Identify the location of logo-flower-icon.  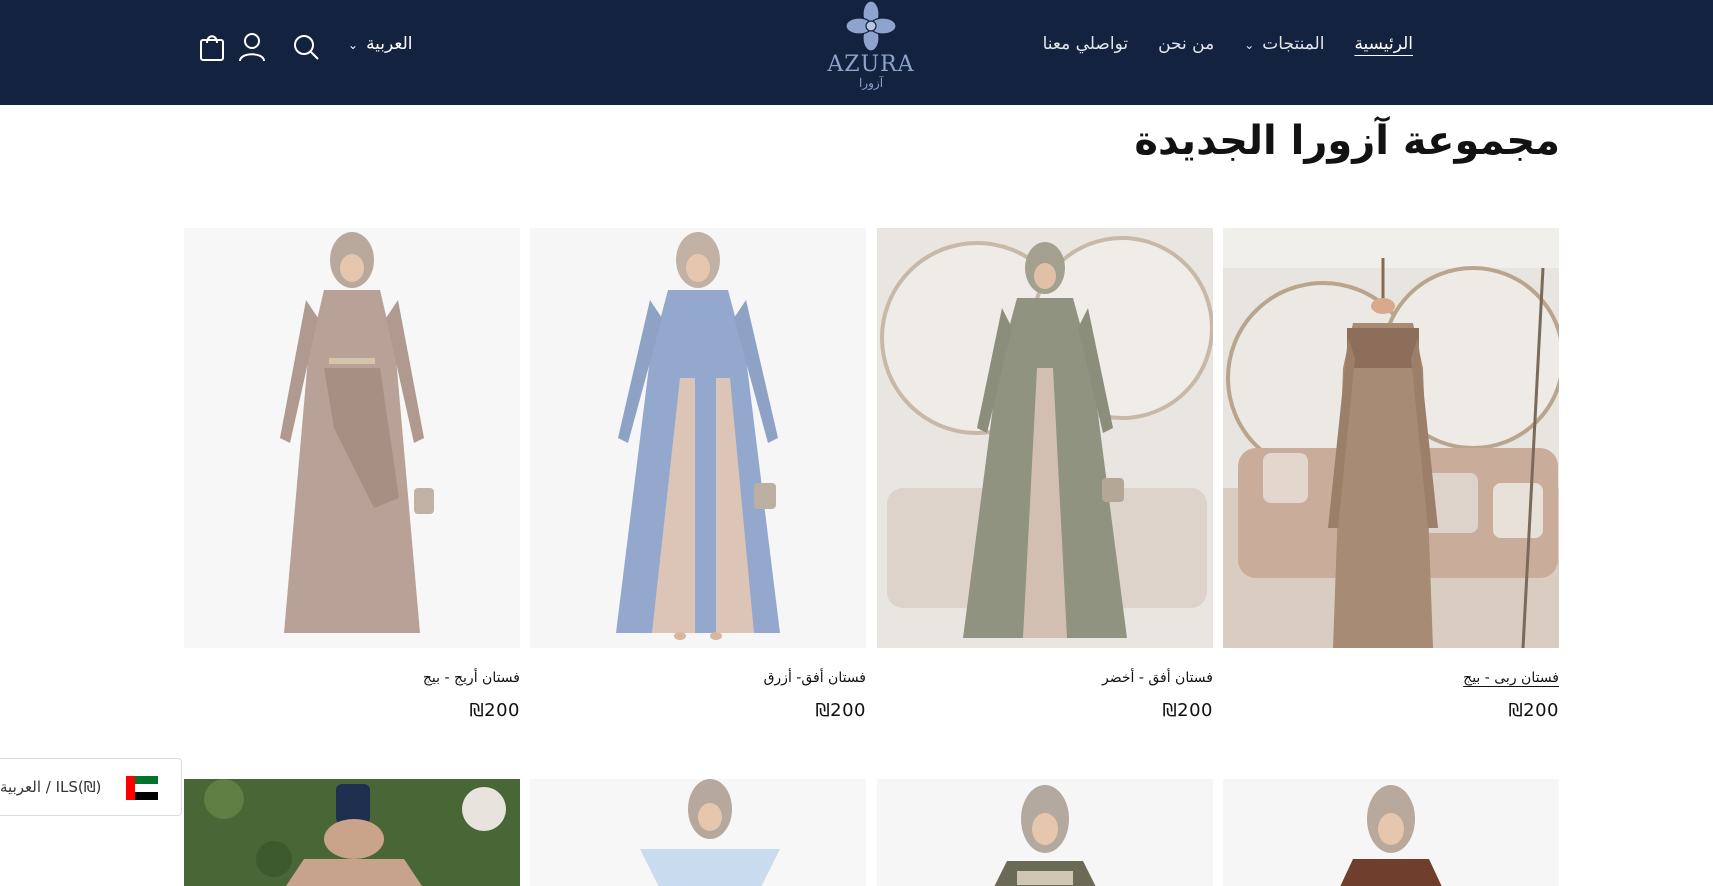
(871, 26).